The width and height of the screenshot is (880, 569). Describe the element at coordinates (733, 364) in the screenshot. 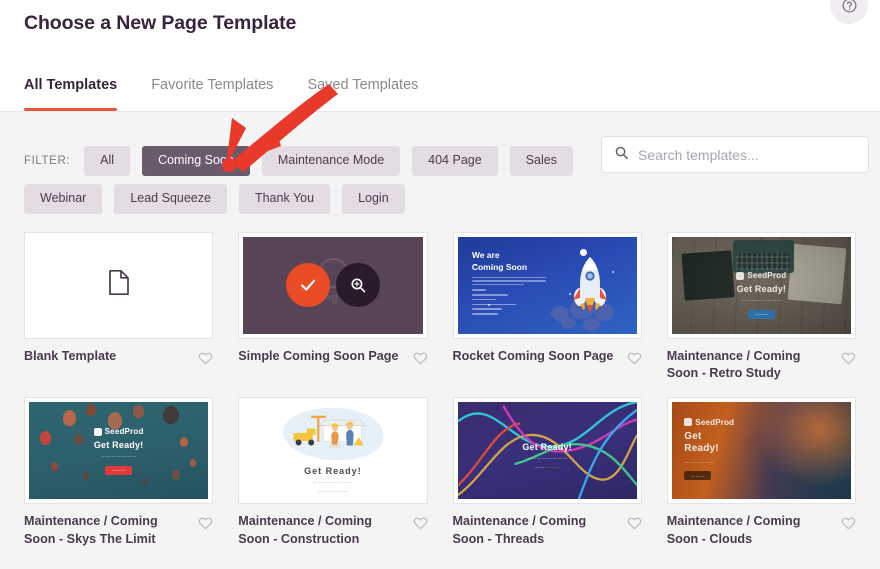

I see `template-title: Maintenance / Coming Soon - Retro Study` at that location.